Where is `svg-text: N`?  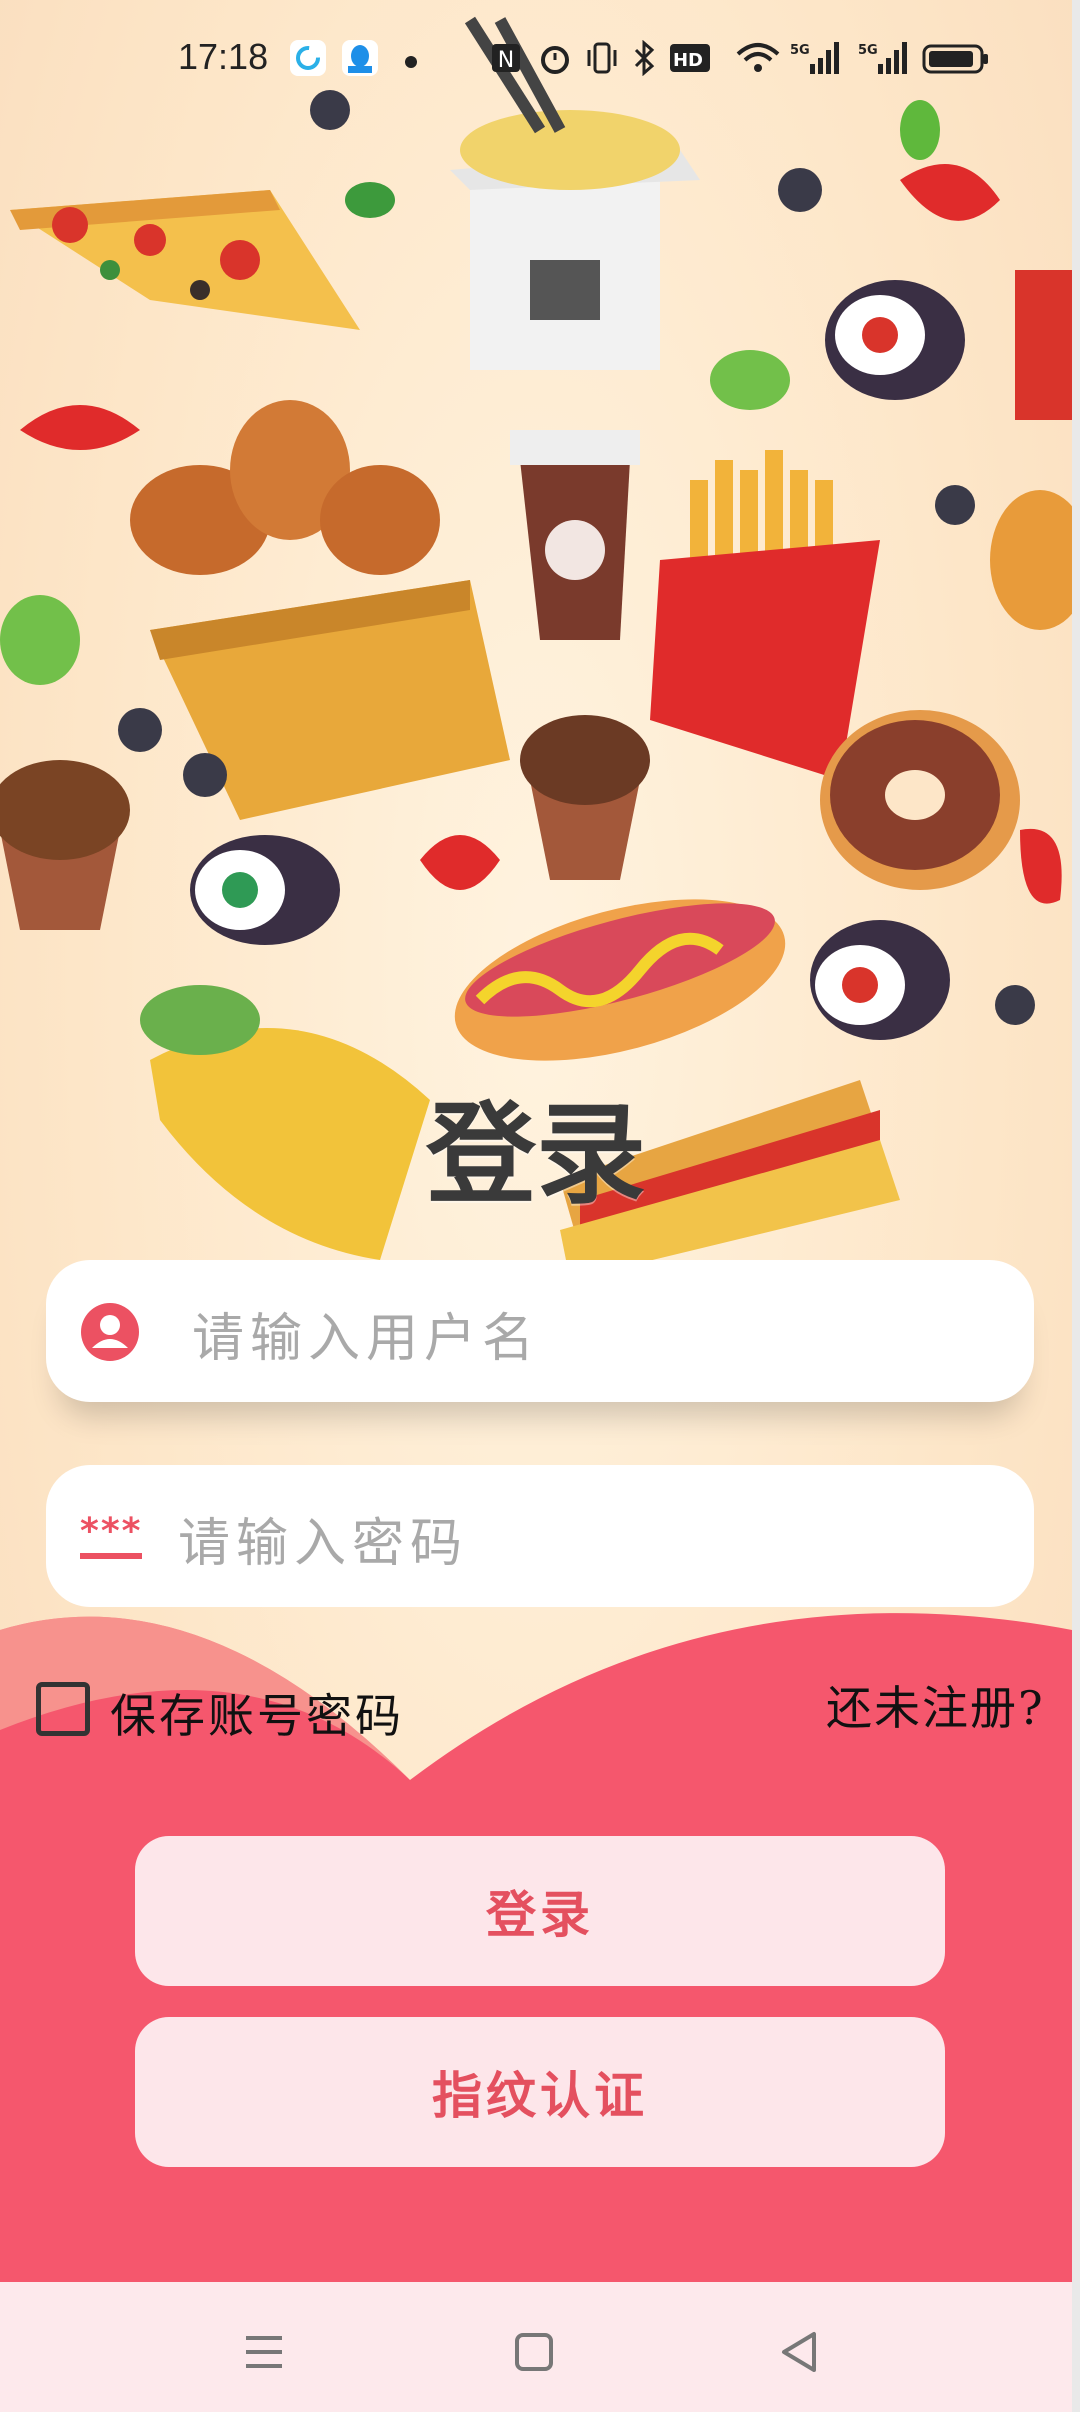 svg-text: N is located at coordinates (506, 60).